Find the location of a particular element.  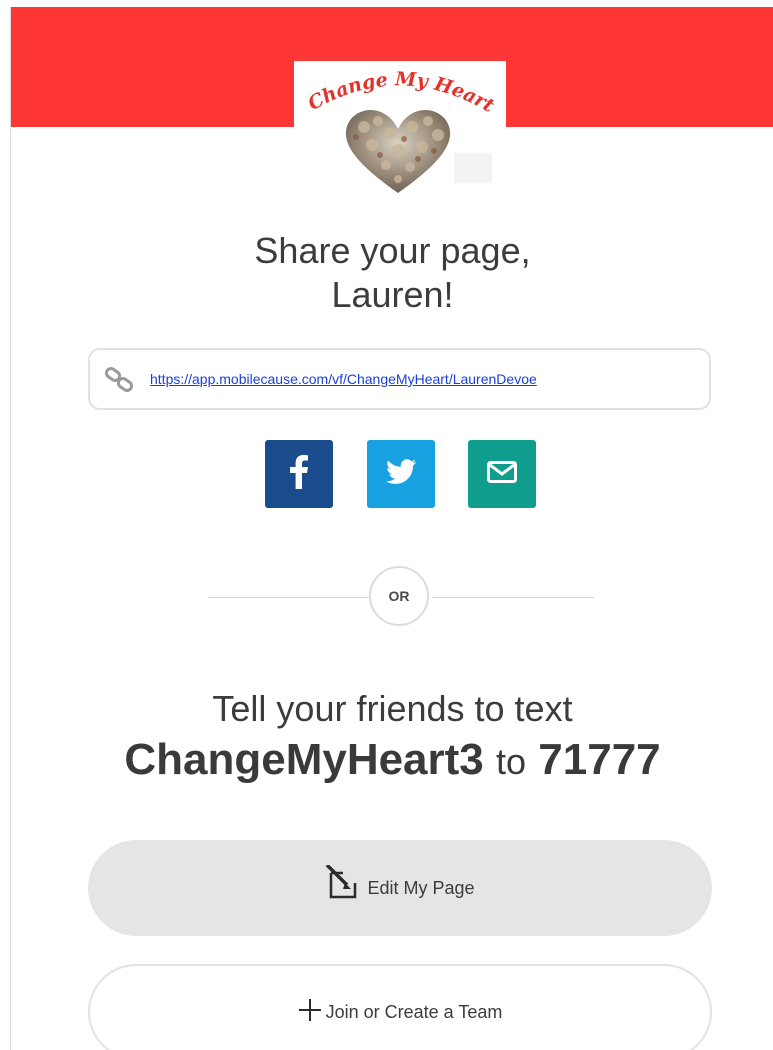

text-instructions: Tell your friends to text is located at coordinates (392, 708).